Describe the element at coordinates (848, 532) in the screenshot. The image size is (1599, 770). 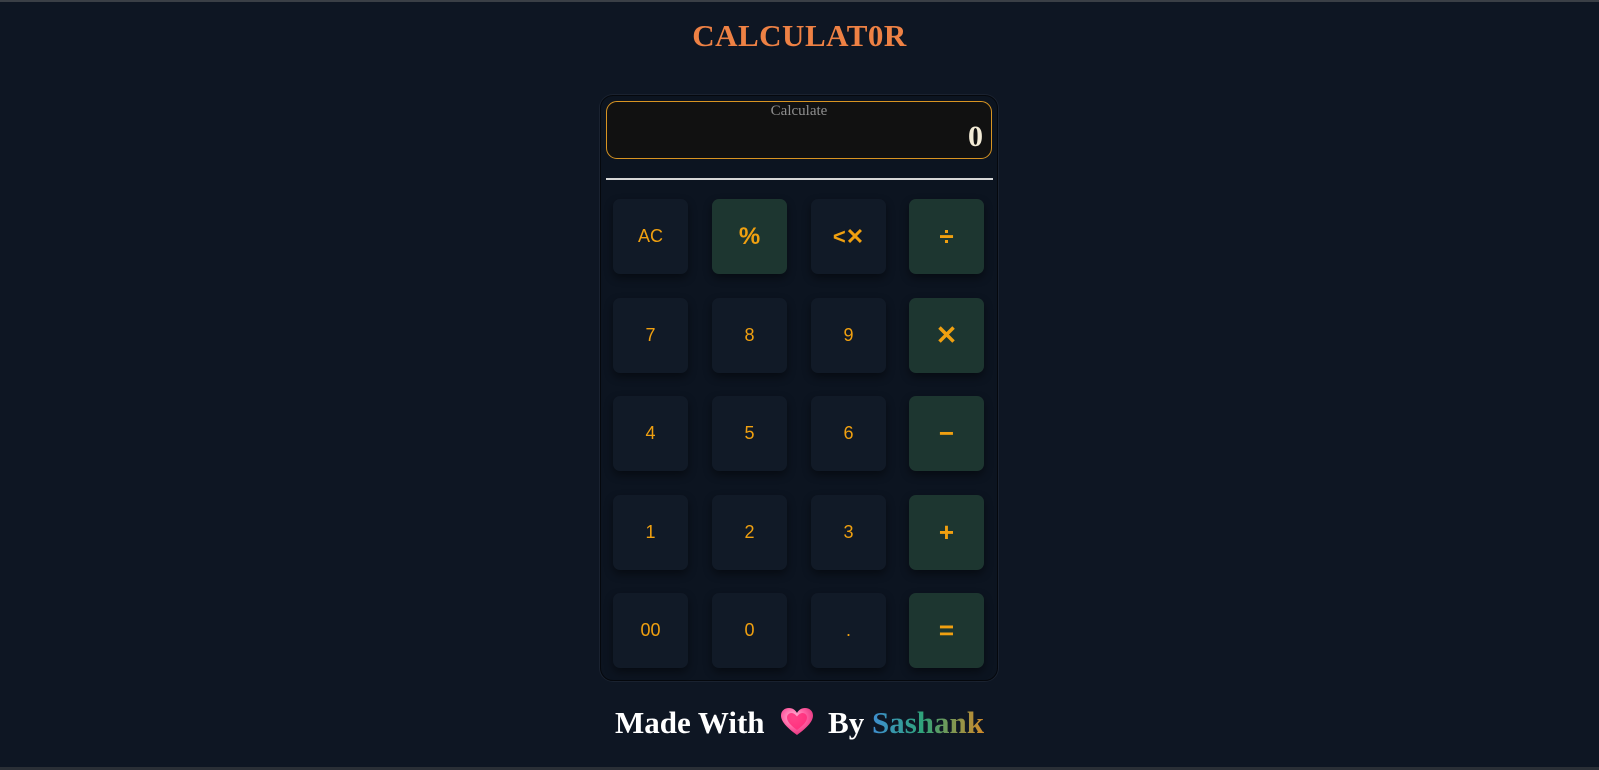
I see `digit-3-button: 3` at that location.